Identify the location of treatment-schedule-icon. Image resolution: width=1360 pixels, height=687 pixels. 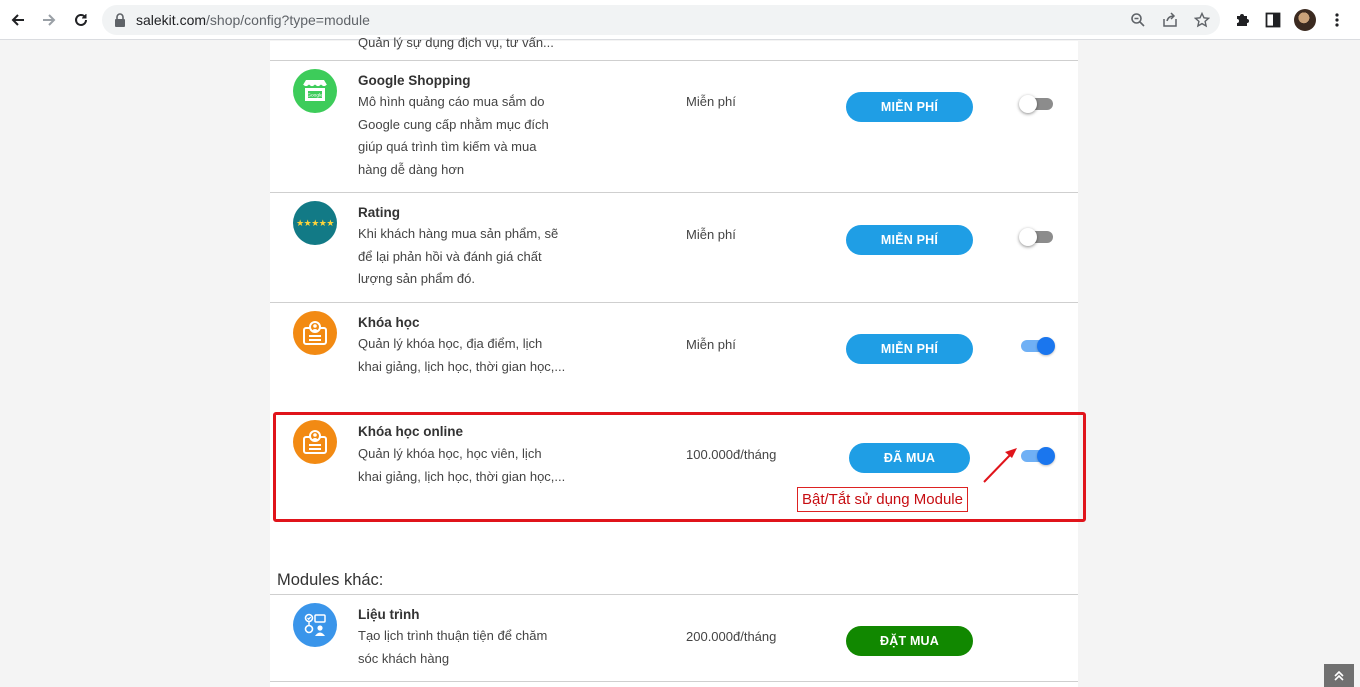
(315, 625).